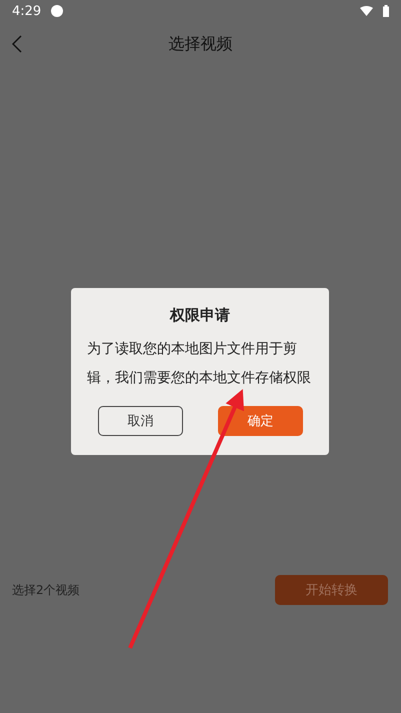 The width and height of the screenshot is (401, 713). I want to click on battery-icon, so click(386, 11).